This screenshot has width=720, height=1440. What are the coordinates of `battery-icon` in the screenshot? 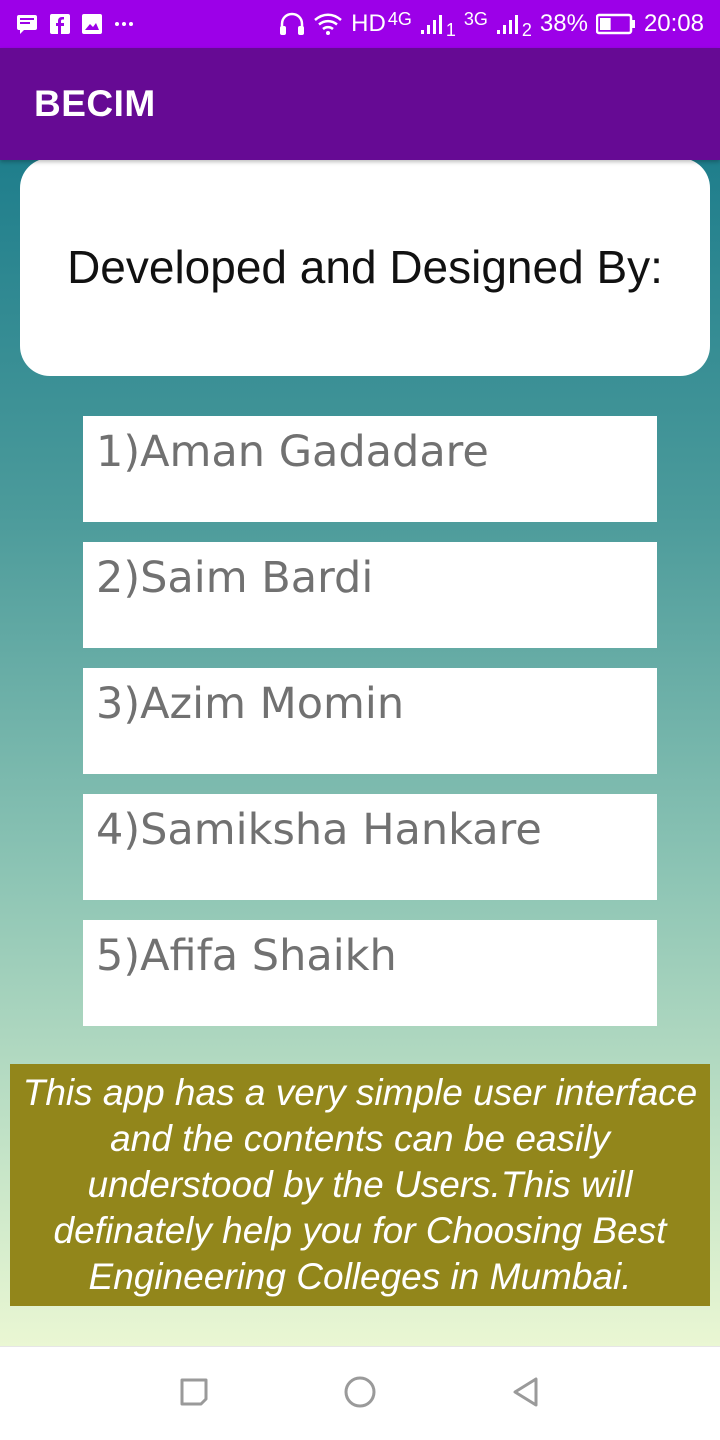 It's located at (615, 24).